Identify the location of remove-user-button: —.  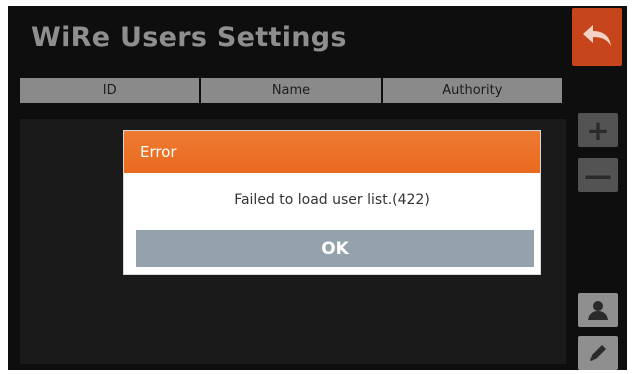
(598, 175).